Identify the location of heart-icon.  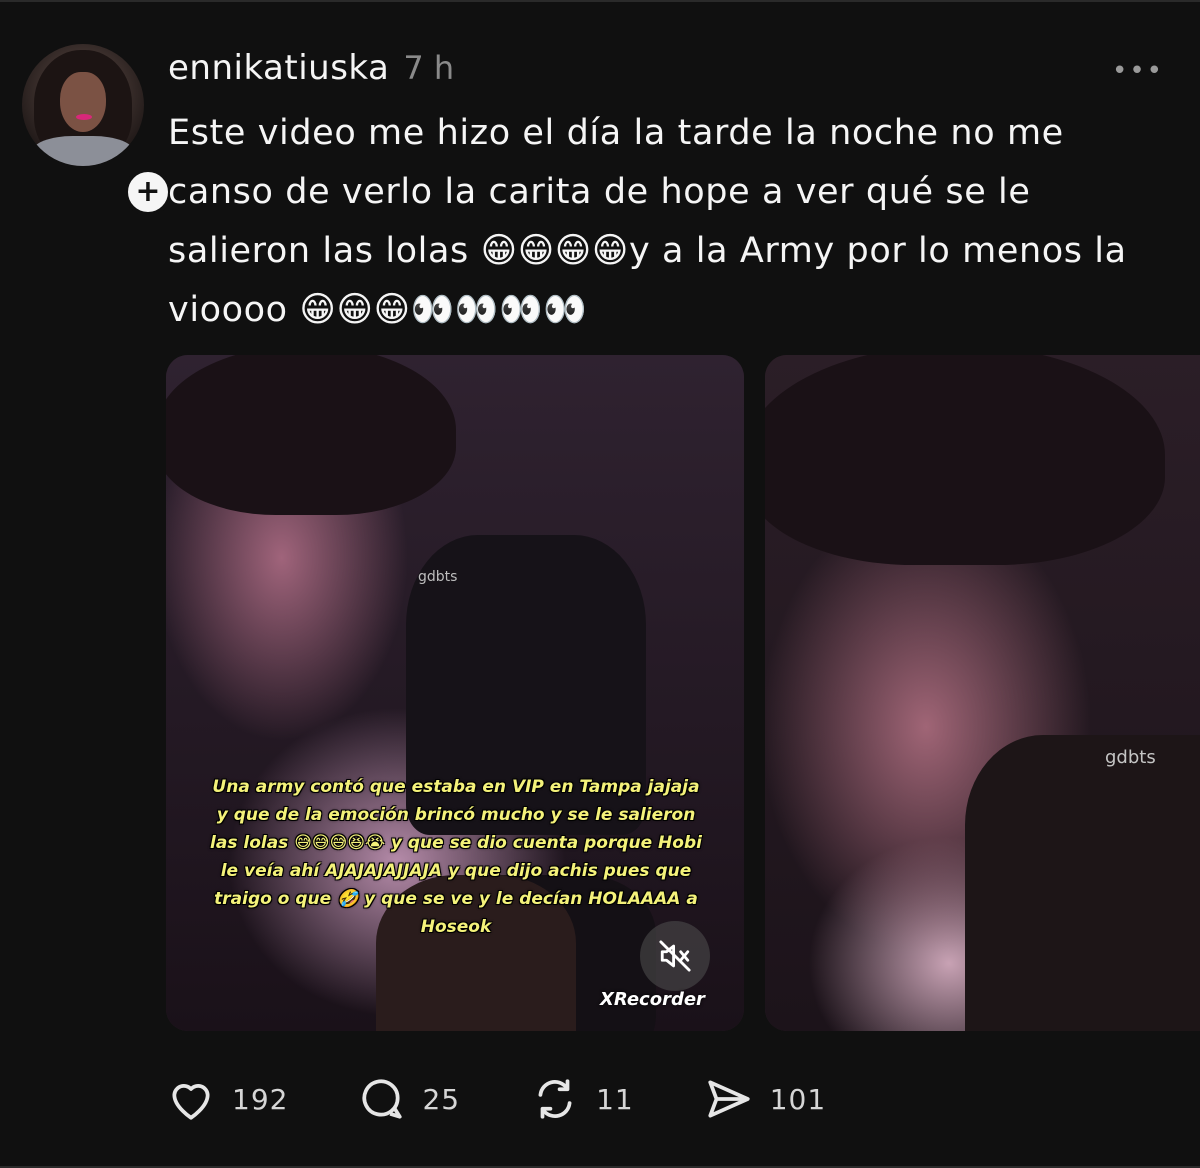
(191, 1099).